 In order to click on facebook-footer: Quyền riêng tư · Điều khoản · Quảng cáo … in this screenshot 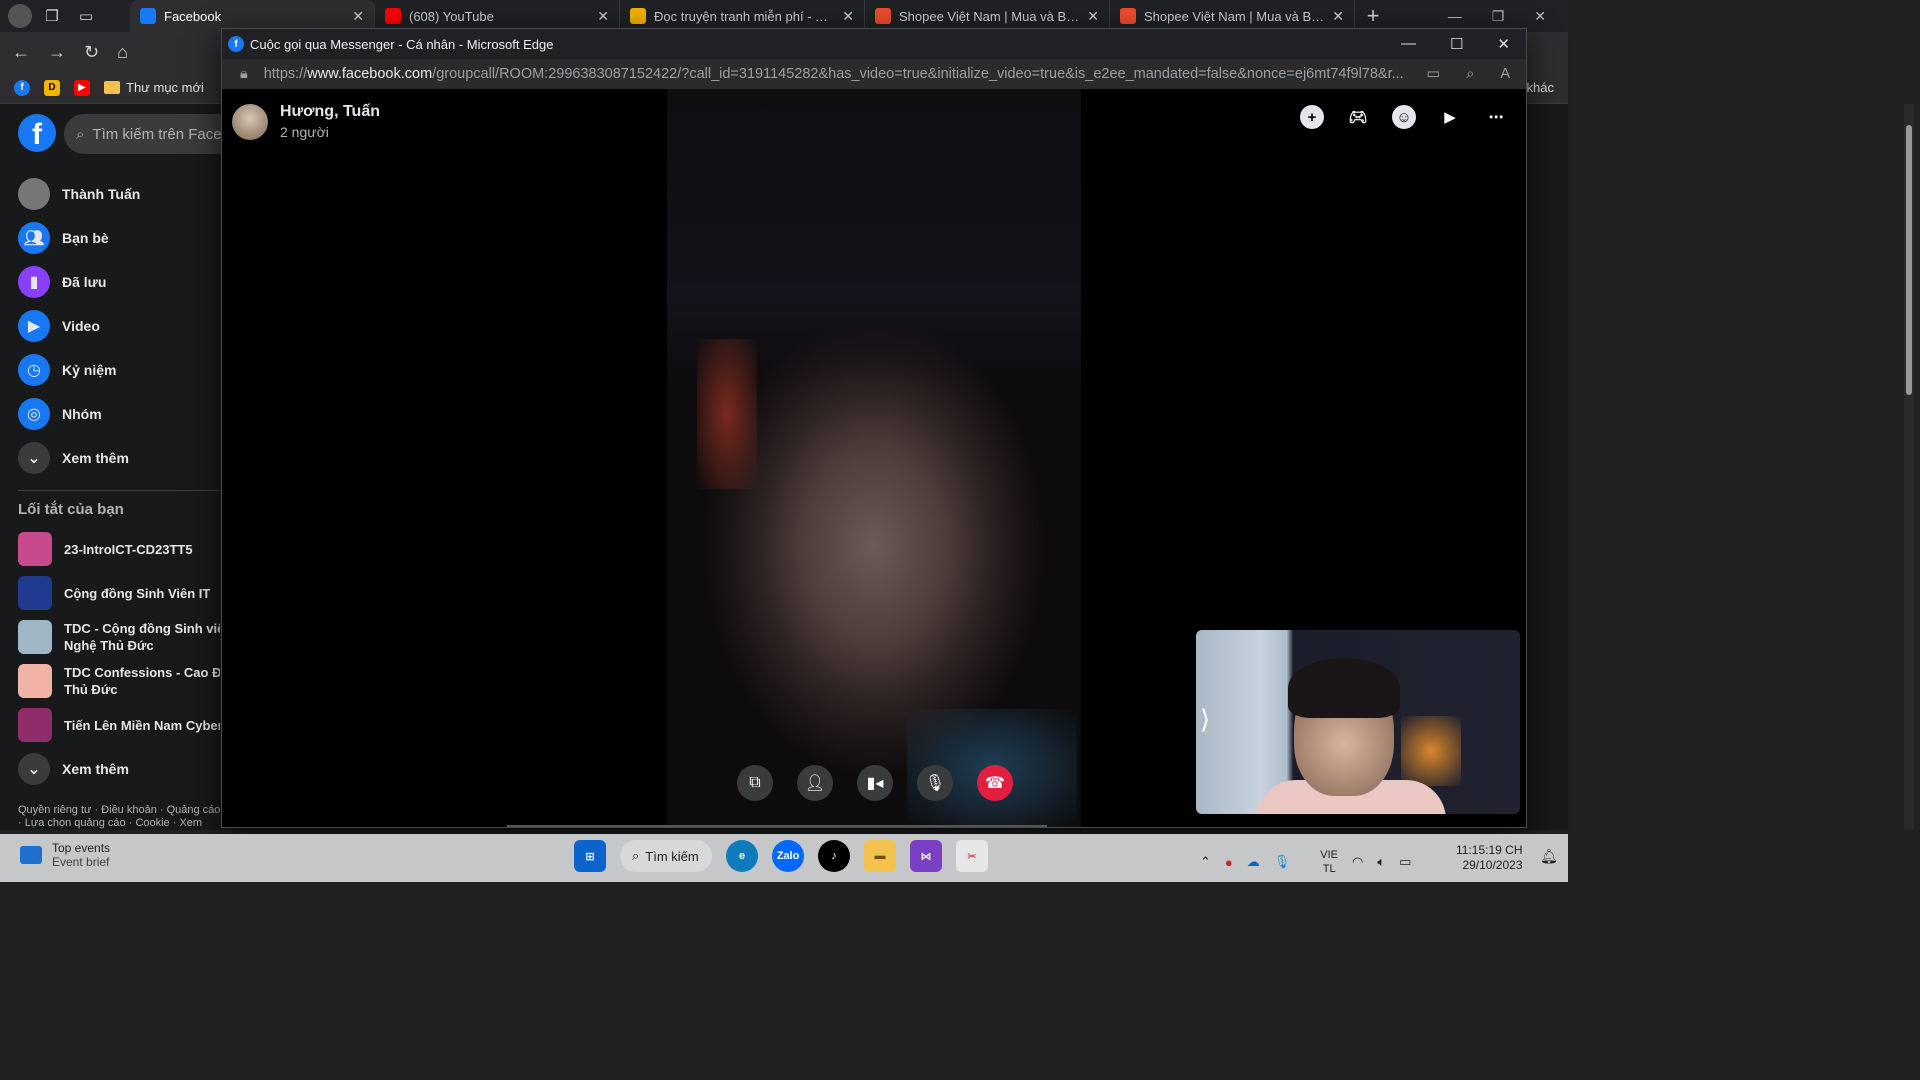, I will do `click(120, 817)`.